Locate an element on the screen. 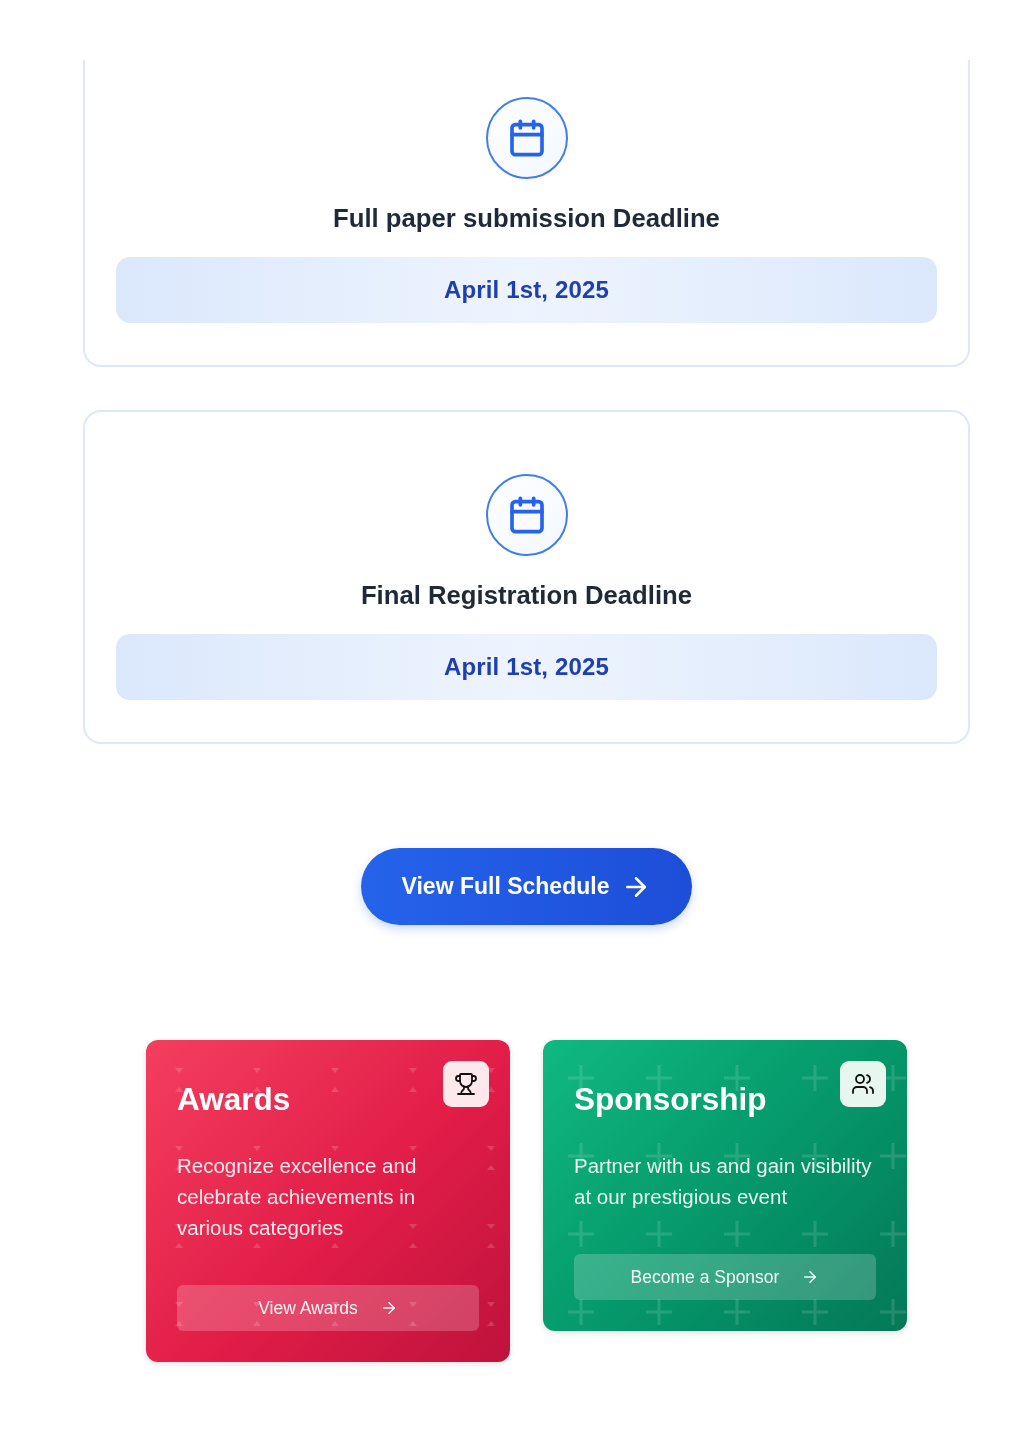 The width and height of the screenshot is (1024, 1449). deadline-title: Final Registration Deadline is located at coordinates (526, 595).